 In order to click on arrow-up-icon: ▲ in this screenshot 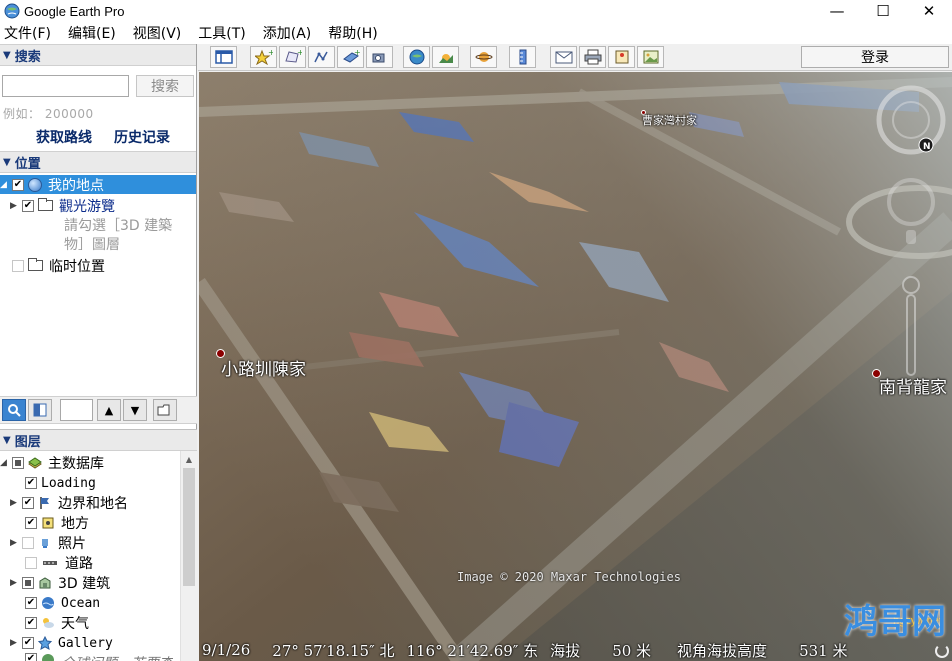, I will do `click(109, 410)`.